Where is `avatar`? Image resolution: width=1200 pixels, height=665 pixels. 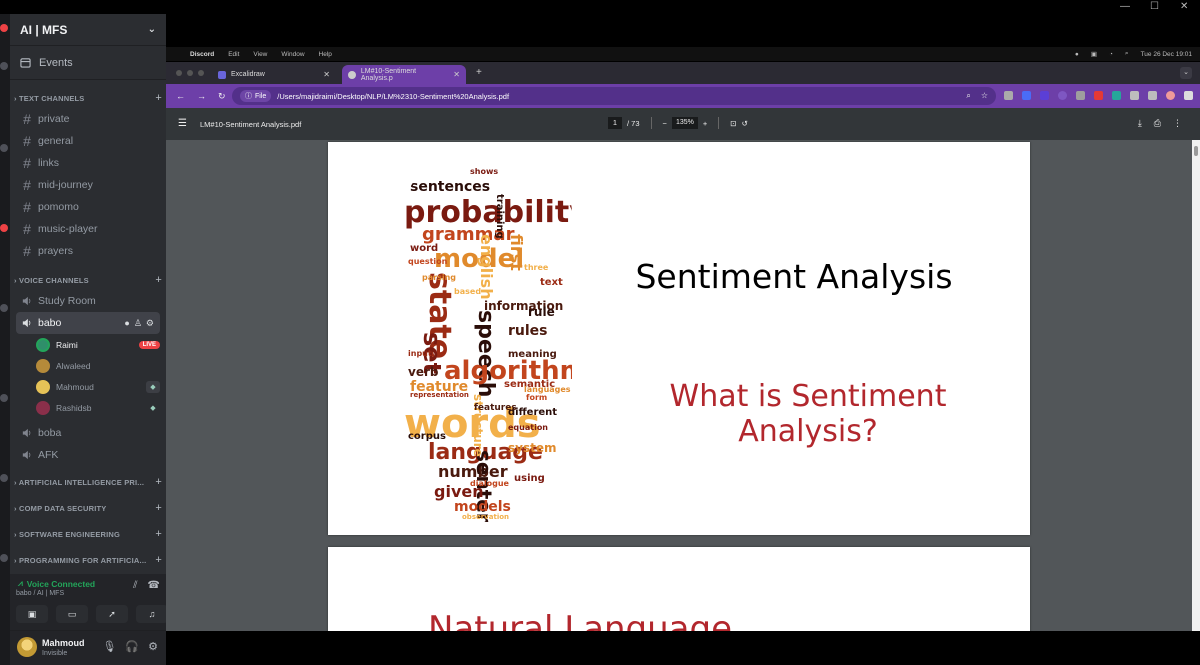 avatar is located at coordinates (27, 647).